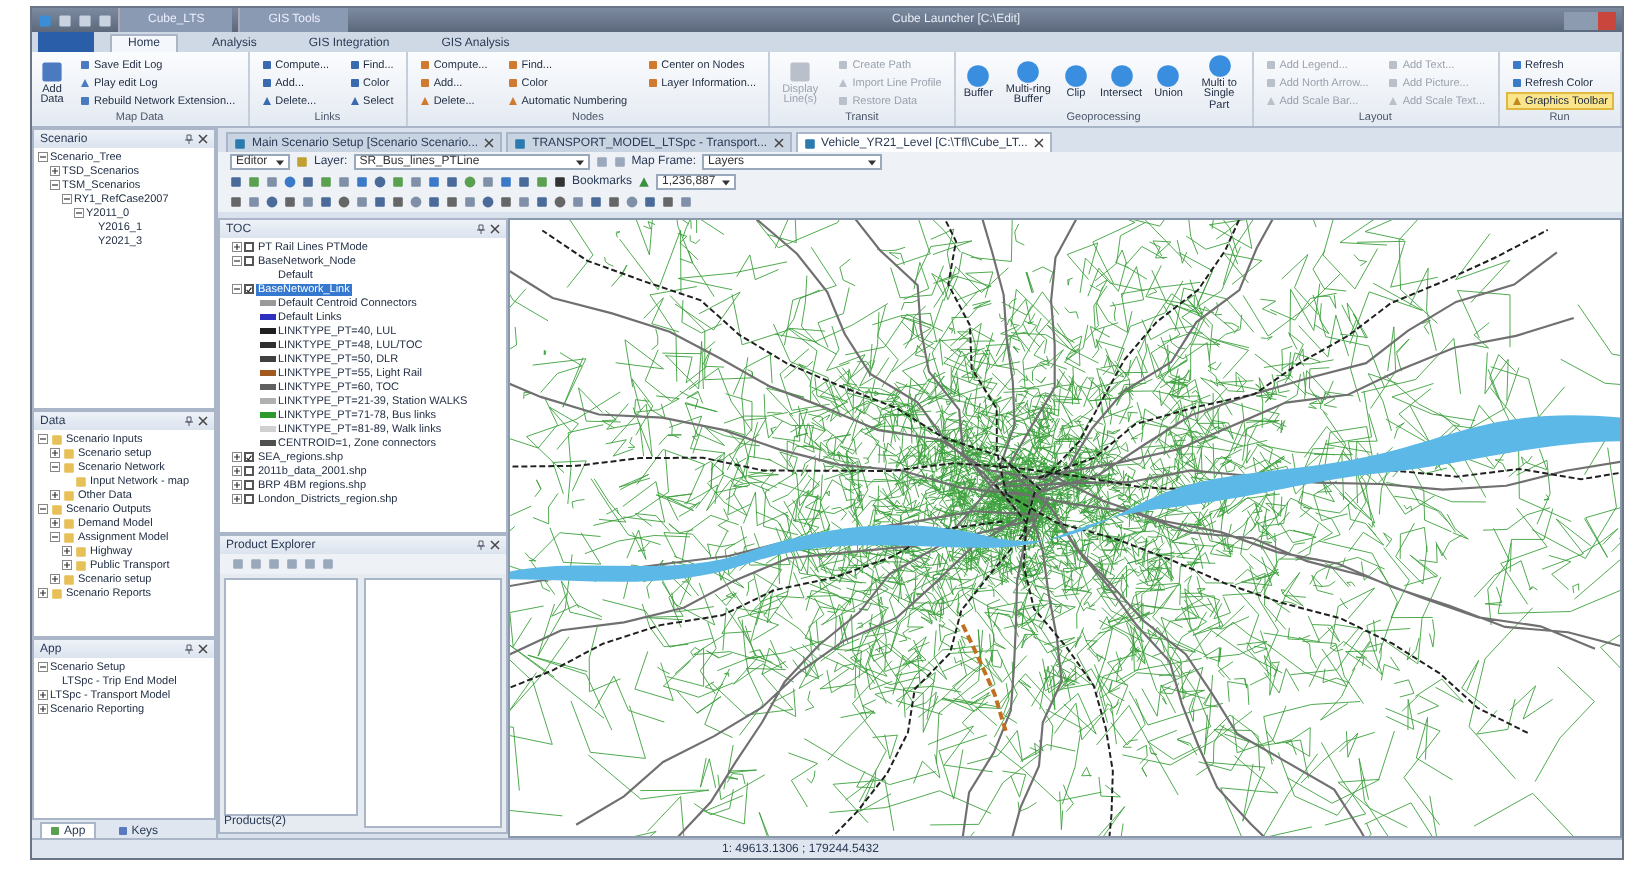 The height and width of the screenshot is (880, 1648). I want to click on redo-icon, so click(619, 162).